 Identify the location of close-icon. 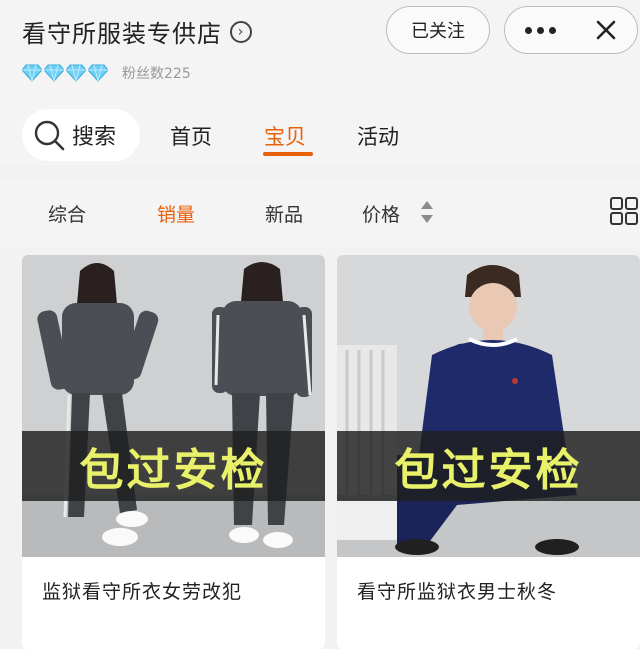
(606, 30).